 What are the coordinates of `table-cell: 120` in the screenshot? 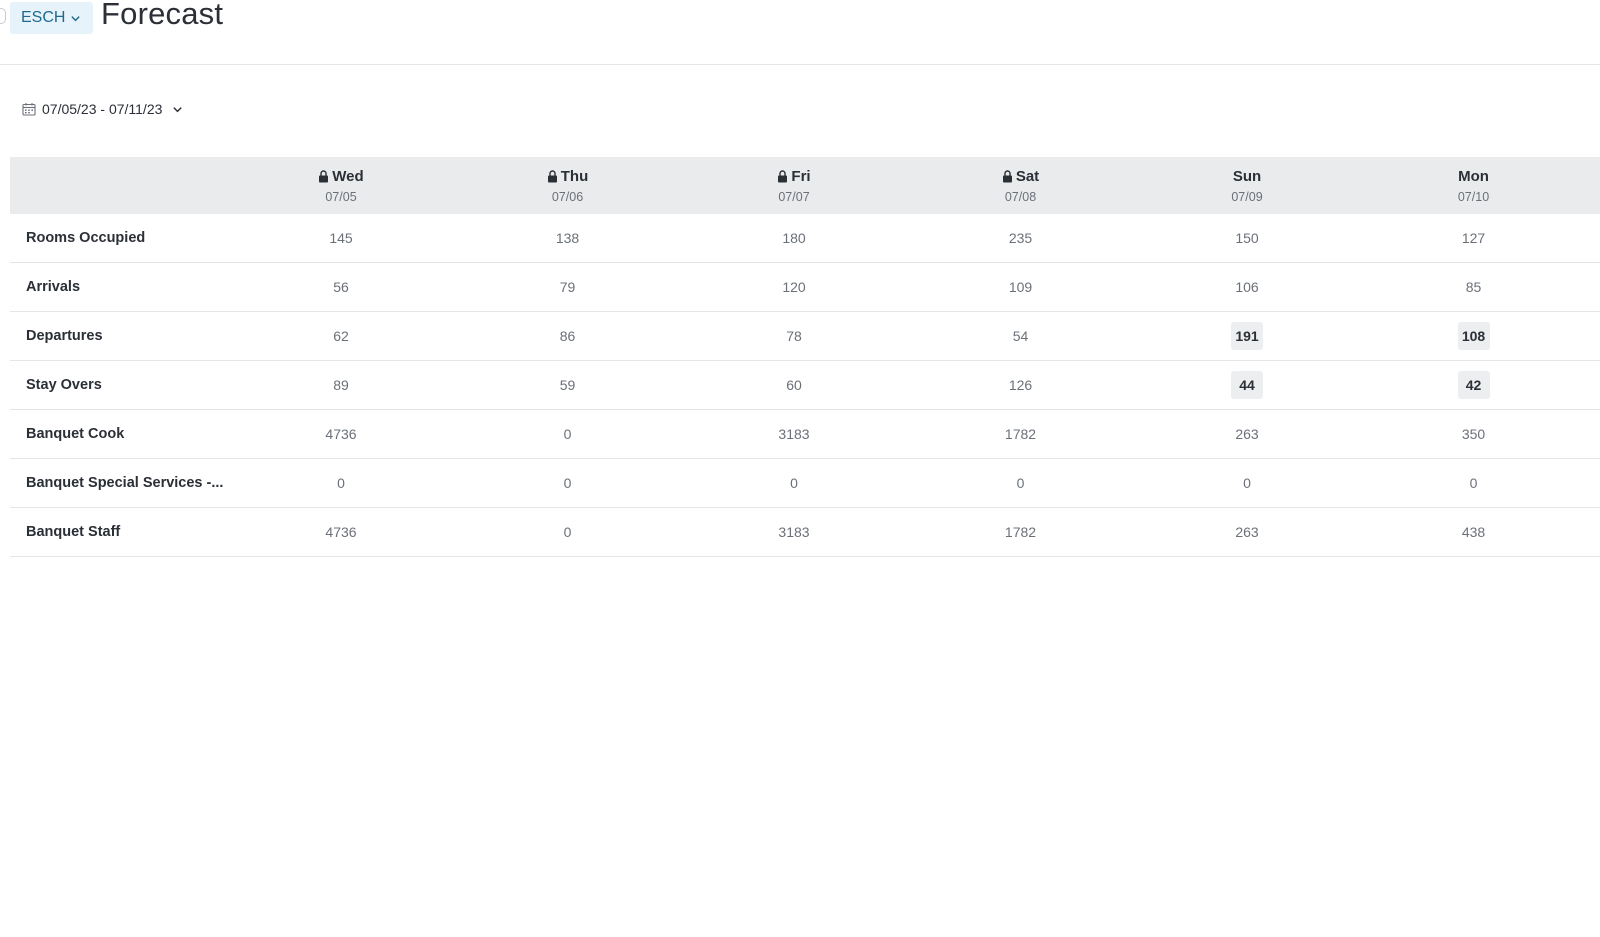 It's located at (794, 287).